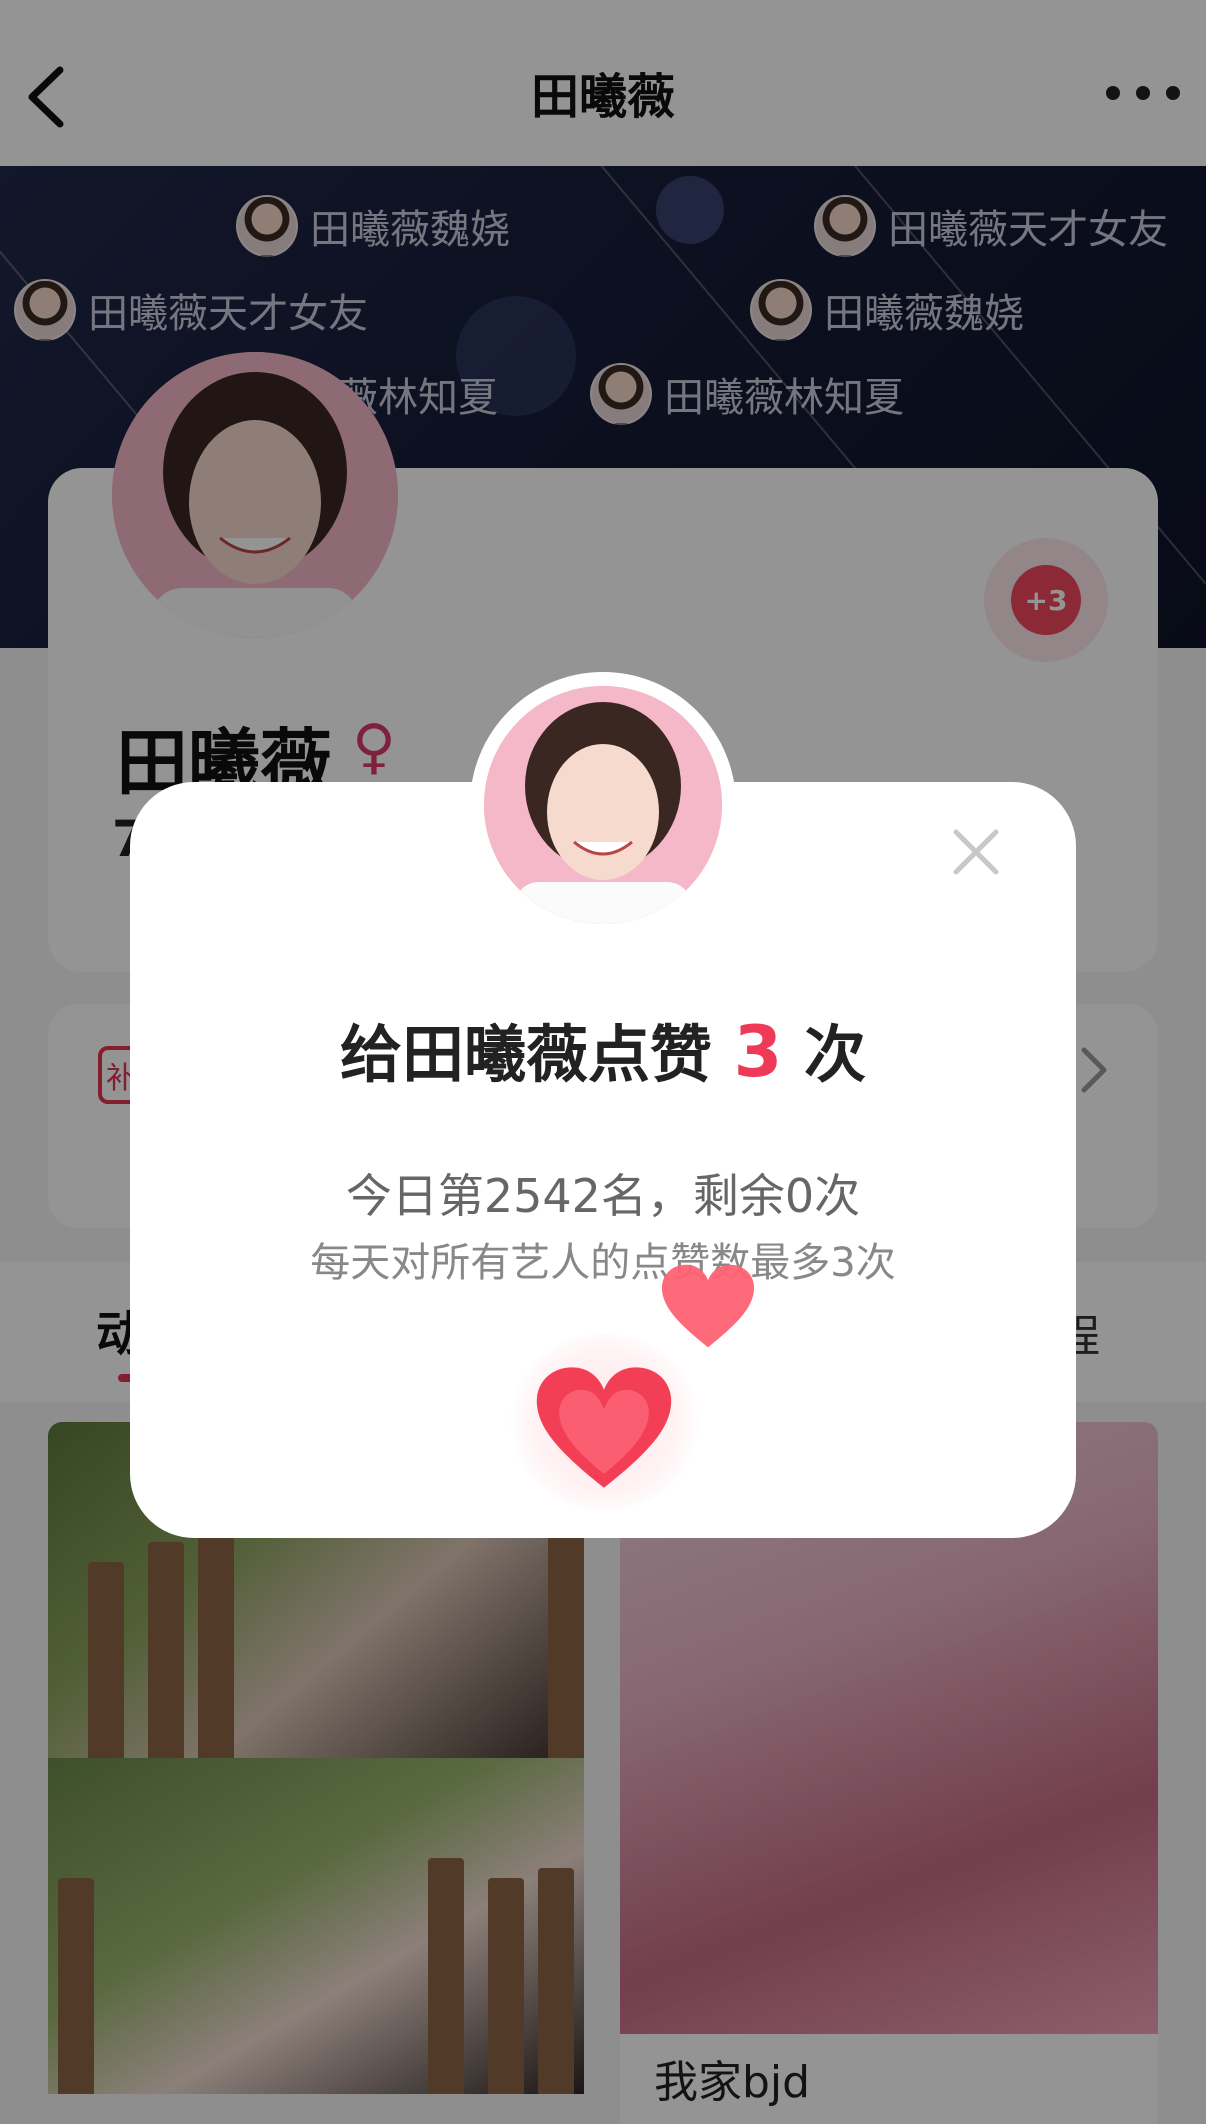 The image size is (1206, 2124). Describe the element at coordinates (603, 1196) in the screenshot. I see `daily-rank-text: 今日第2542名，剩余0次` at that location.